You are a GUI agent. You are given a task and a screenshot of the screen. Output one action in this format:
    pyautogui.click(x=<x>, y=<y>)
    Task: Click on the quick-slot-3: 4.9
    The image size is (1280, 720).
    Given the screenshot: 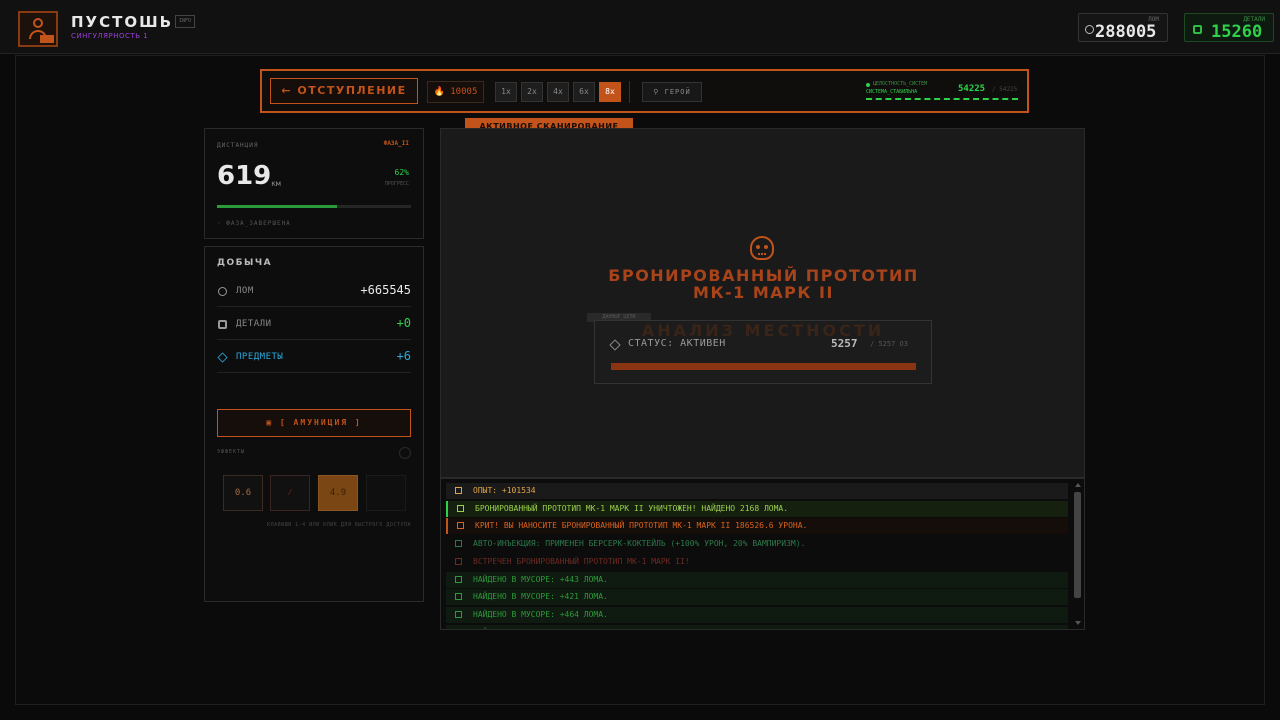 What is the action you would take?
    pyautogui.click(x=338, y=493)
    